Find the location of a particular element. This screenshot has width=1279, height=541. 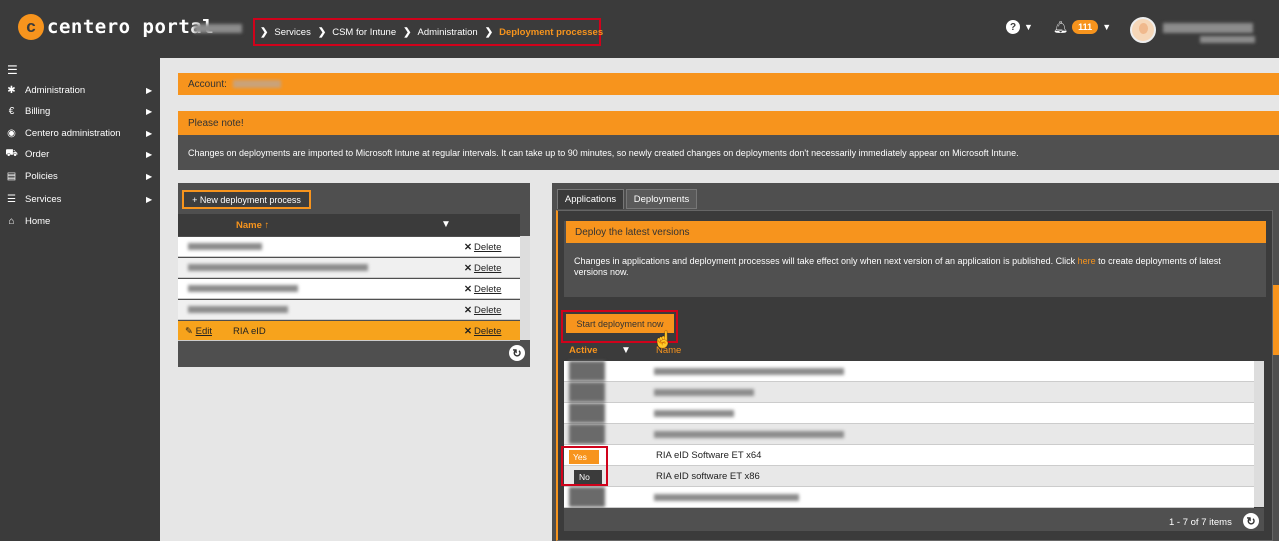

account-label: Account: is located at coordinates (207, 84).